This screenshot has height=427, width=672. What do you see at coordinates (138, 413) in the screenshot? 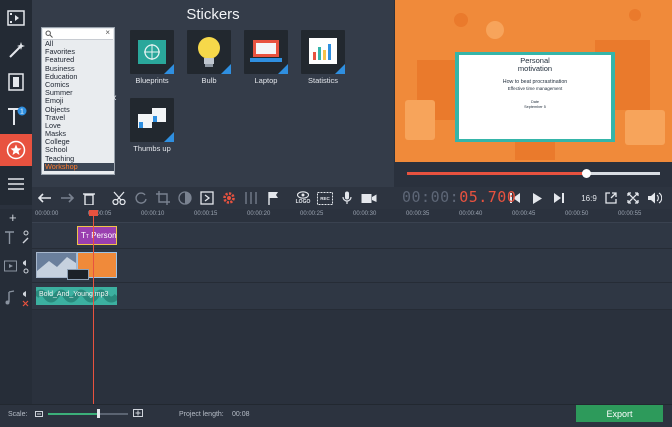
I see `zoom-in-icon` at bounding box center [138, 413].